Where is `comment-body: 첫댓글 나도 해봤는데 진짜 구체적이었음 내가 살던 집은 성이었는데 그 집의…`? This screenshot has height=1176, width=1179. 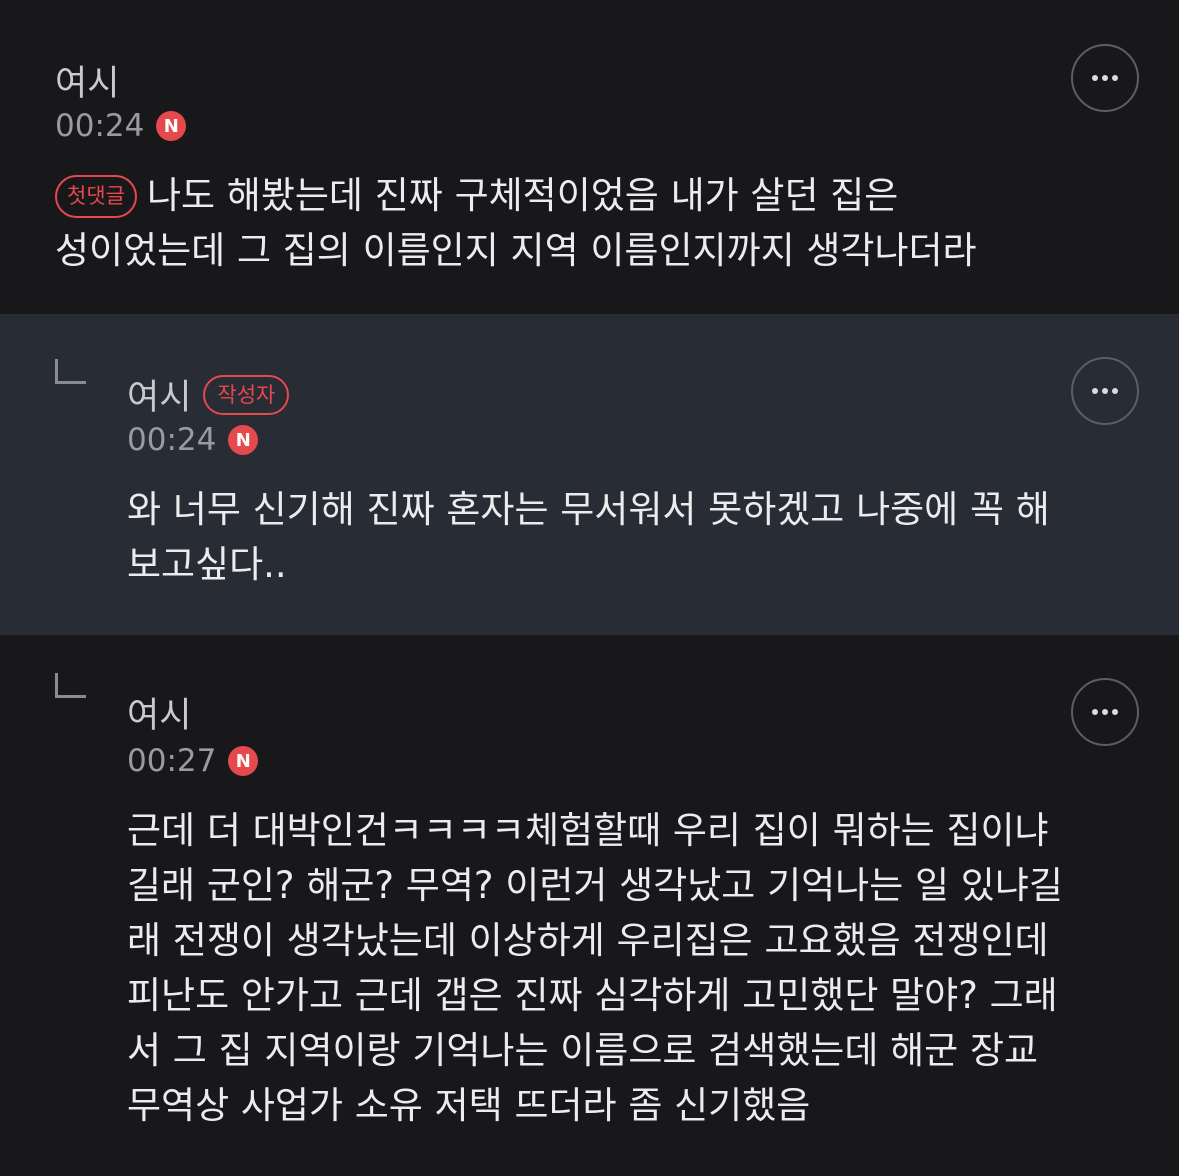
comment-body: 첫댓글 나도 해봤는데 진짜 구체적이었음 내가 살던 집은 성이었는데 그 집의… is located at coordinates (516, 223).